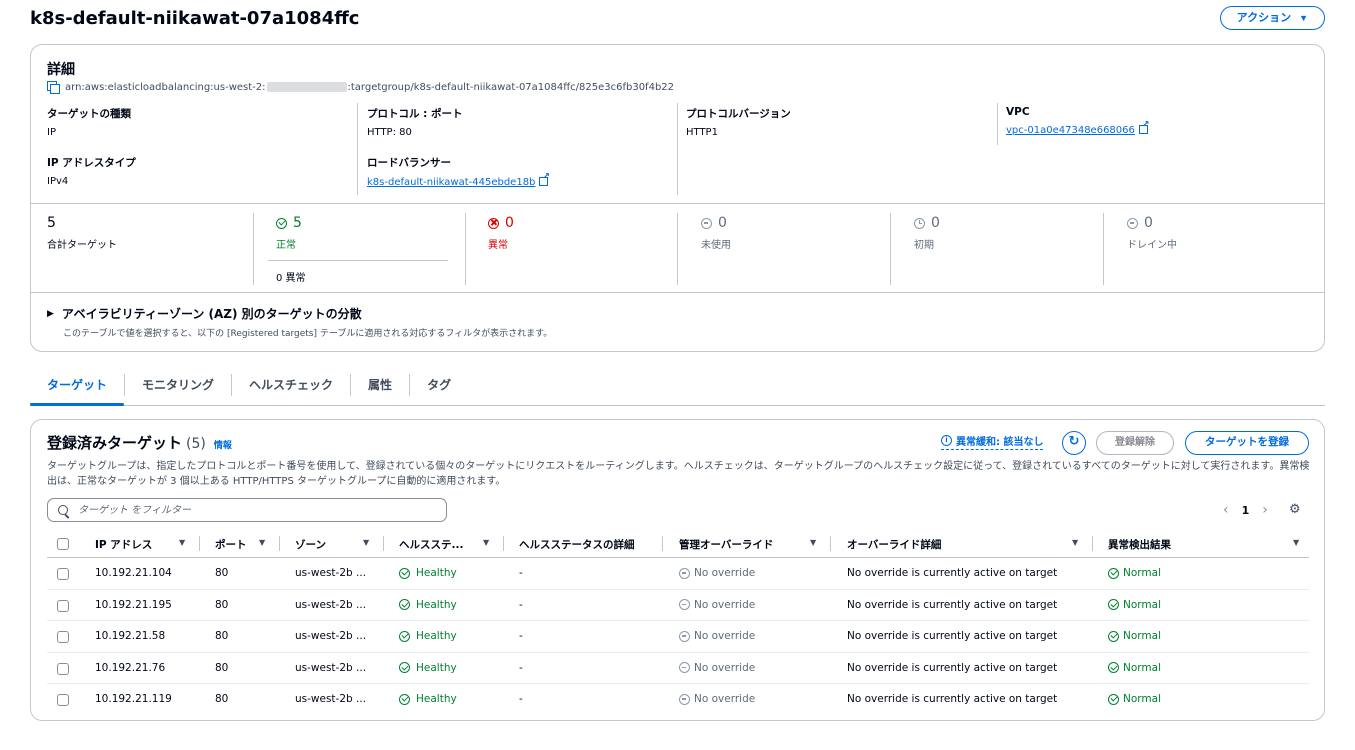 This screenshot has height=750, width=1355. I want to click on stat-unhealthy: 0 異常, so click(501, 233).